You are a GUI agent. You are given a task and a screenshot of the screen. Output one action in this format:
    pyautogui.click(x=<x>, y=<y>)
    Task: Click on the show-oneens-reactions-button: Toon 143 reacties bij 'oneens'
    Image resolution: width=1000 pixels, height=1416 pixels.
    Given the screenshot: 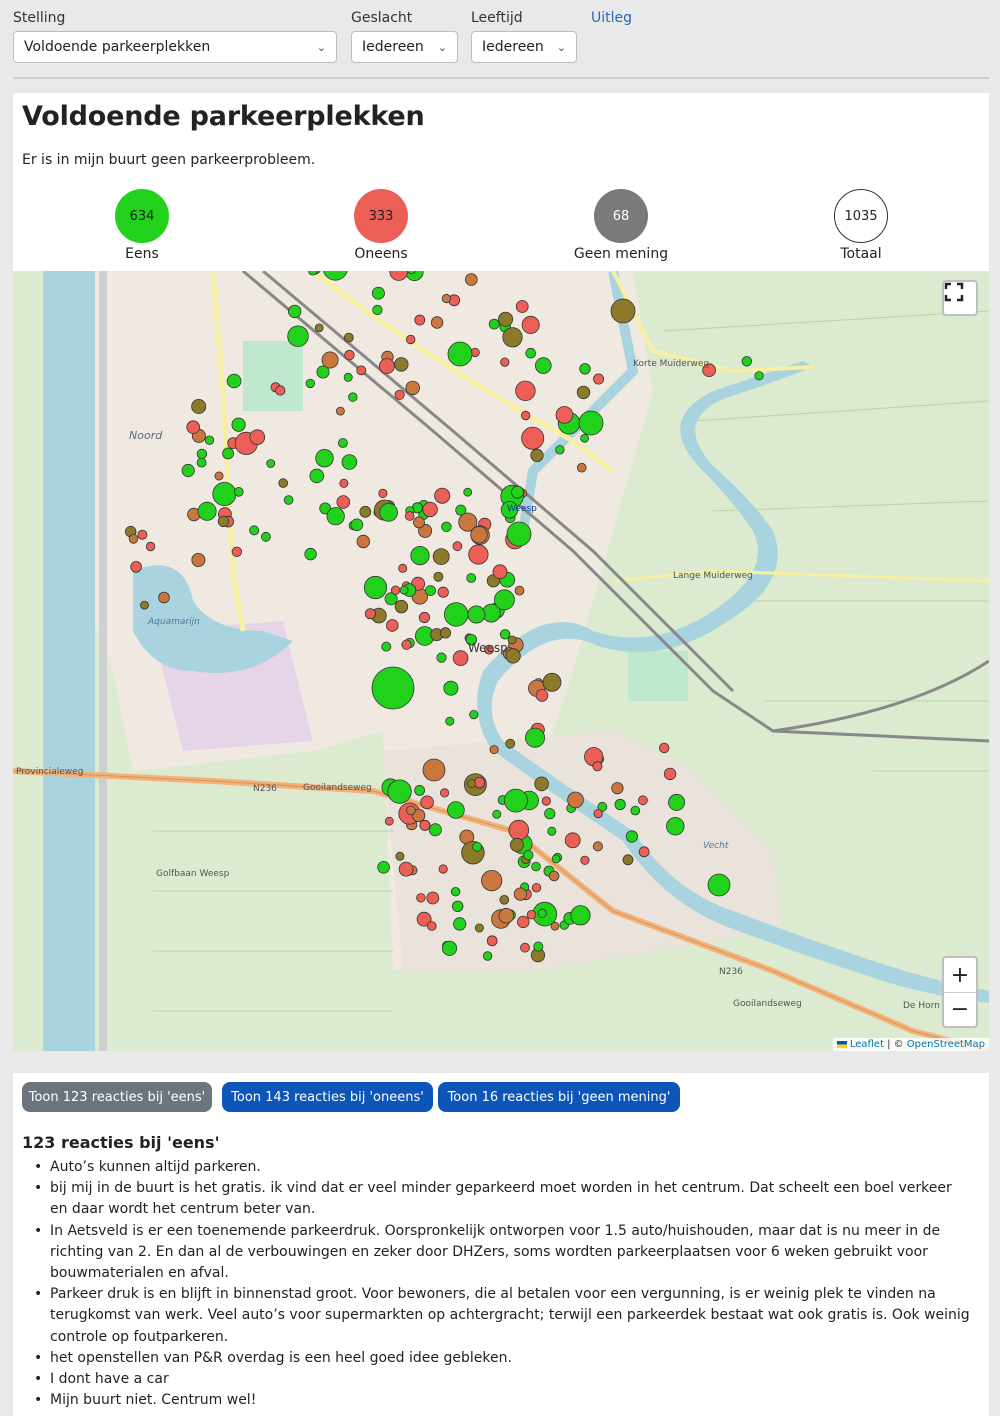 What is the action you would take?
    pyautogui.click(x=327, y=1097)
    